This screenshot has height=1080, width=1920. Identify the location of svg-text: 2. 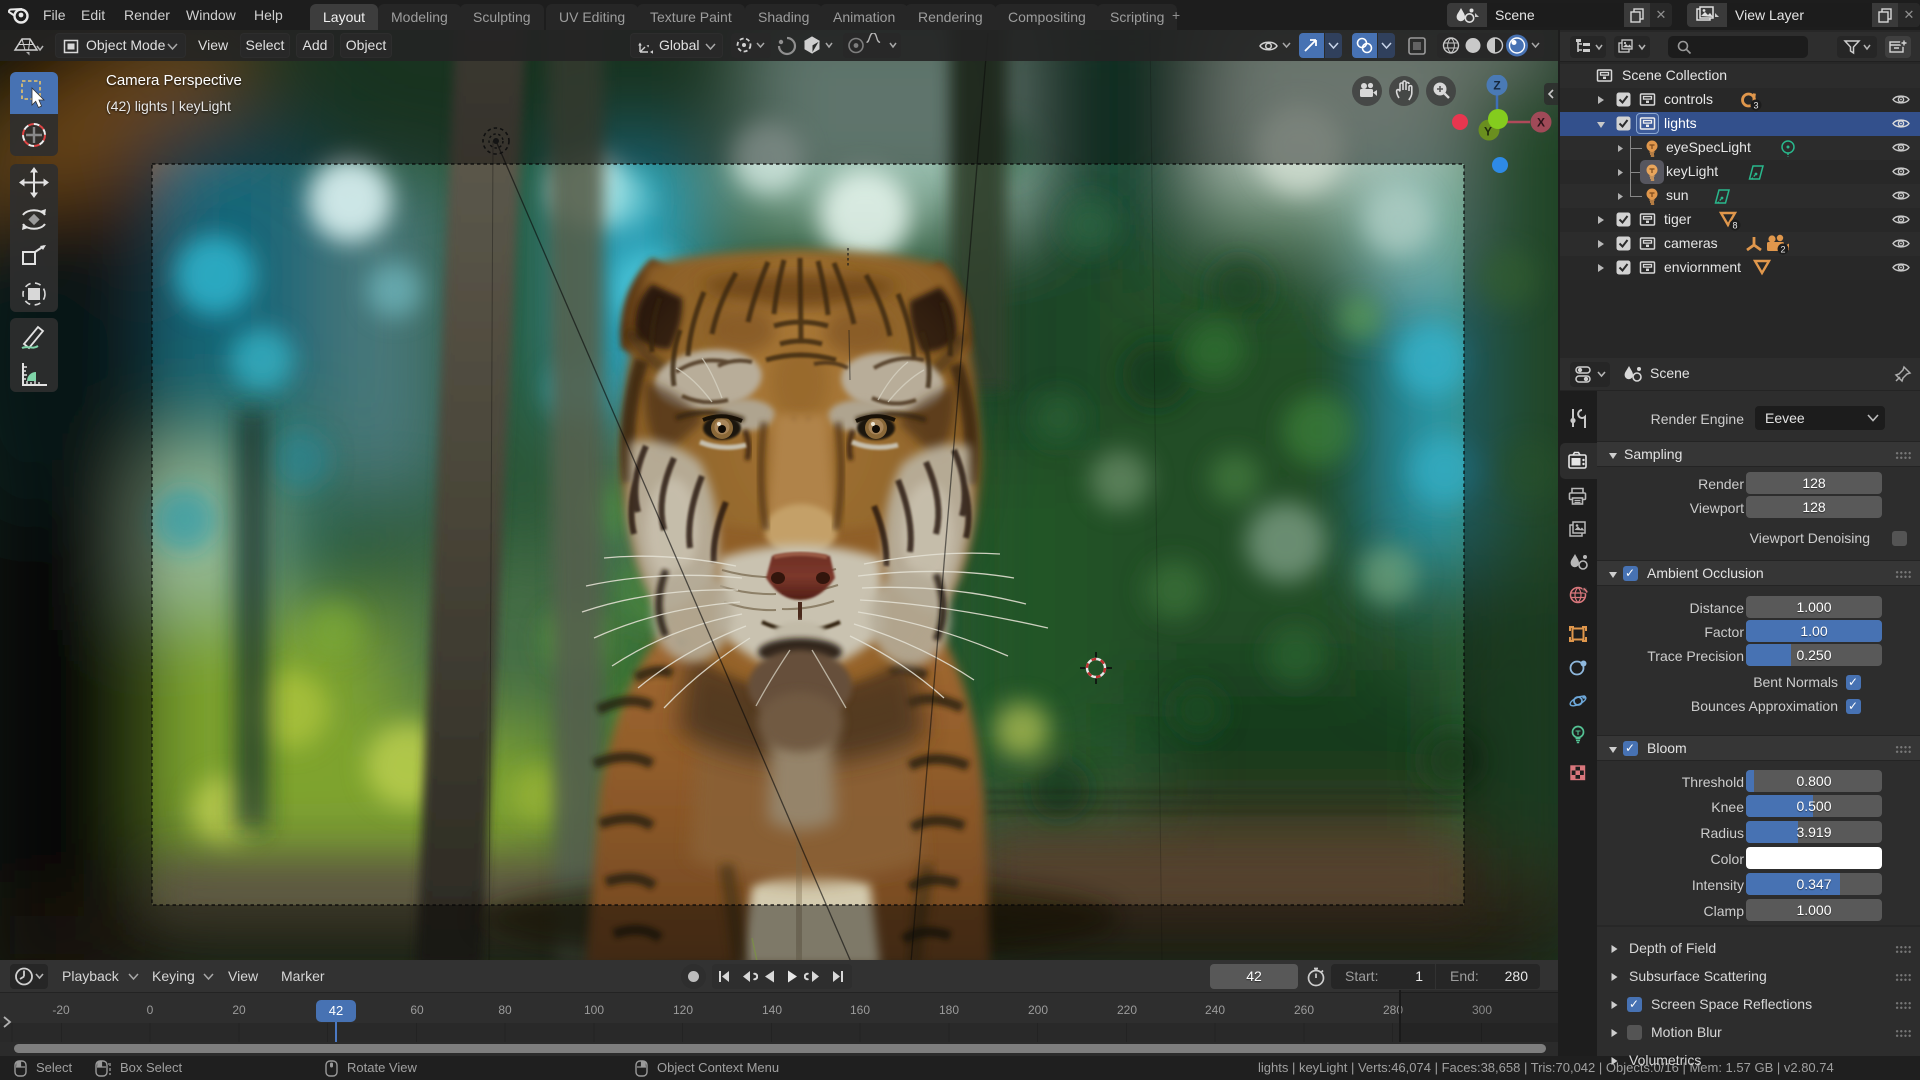
(1782, 250).